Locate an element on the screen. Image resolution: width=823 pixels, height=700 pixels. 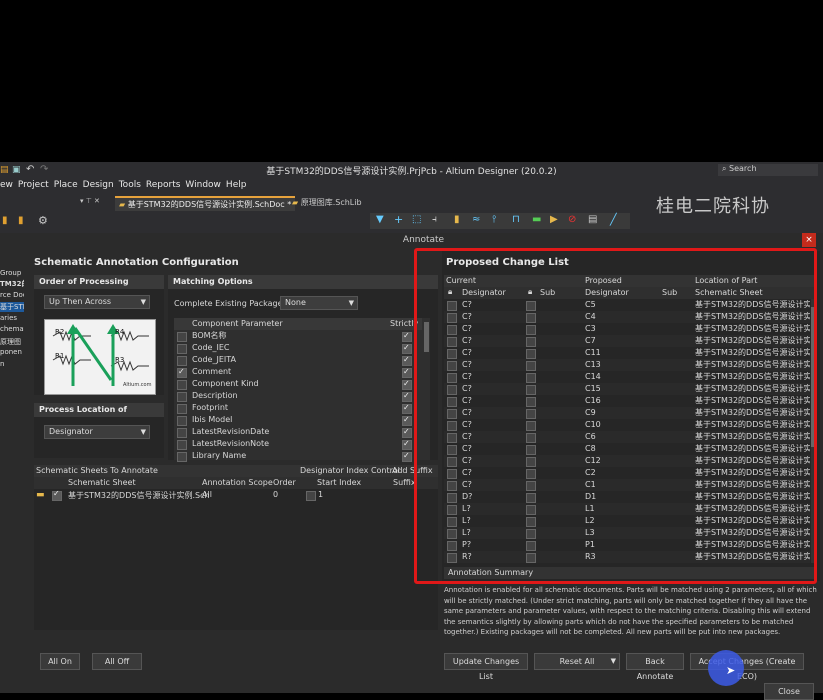
line-icon: ╱ is located at coordinates (613, 219).